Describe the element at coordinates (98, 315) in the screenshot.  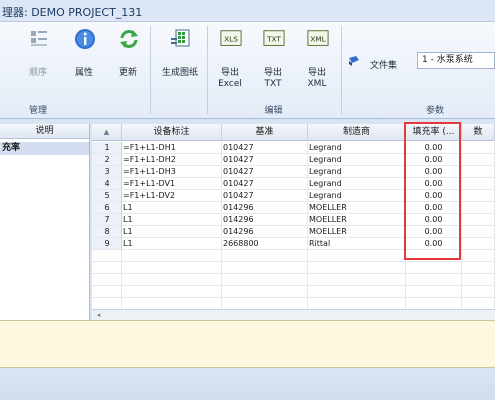
I see `scroll-left-icon: ◂` at that location.